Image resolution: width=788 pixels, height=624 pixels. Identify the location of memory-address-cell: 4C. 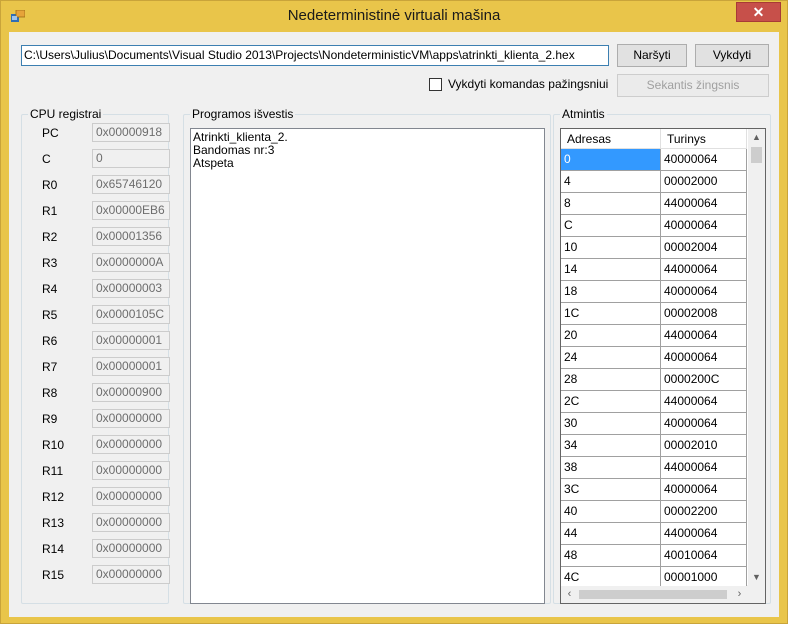
(611, 577).